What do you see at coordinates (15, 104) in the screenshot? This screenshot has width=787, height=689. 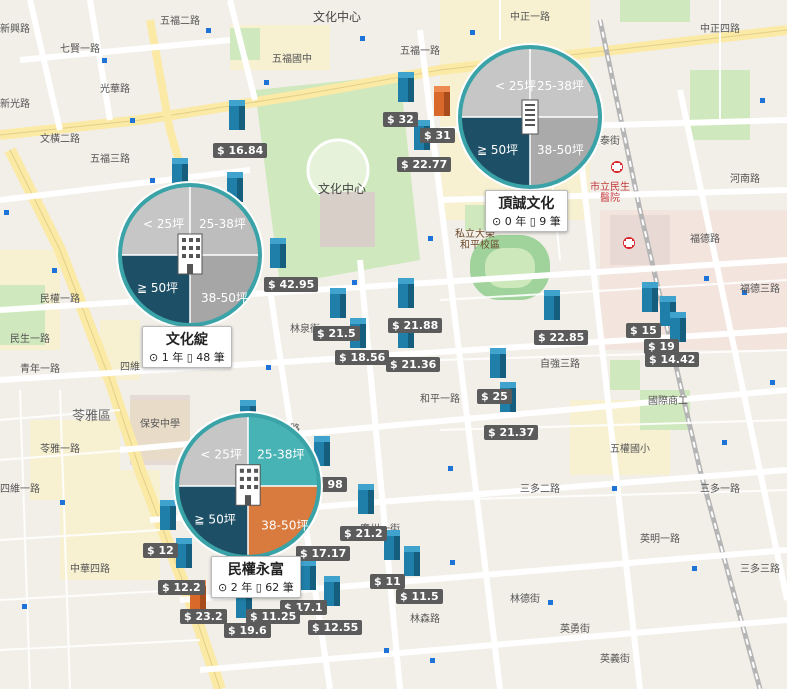 I see `street-label: 新光路` at bounding box center [15, 104].